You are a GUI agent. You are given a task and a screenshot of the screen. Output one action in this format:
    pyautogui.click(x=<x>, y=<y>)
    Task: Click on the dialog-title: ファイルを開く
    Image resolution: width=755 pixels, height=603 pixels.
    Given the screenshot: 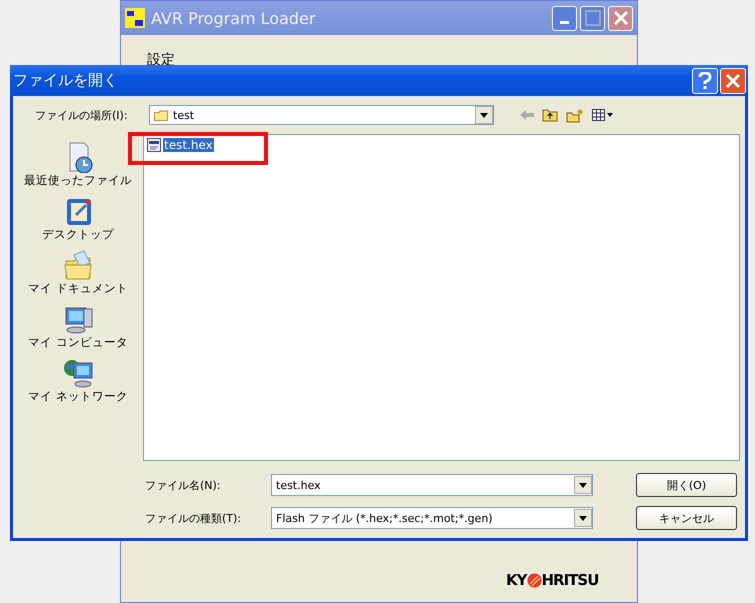 What is the action you would take?
    pyautogui.click(x=65, y=80)
    